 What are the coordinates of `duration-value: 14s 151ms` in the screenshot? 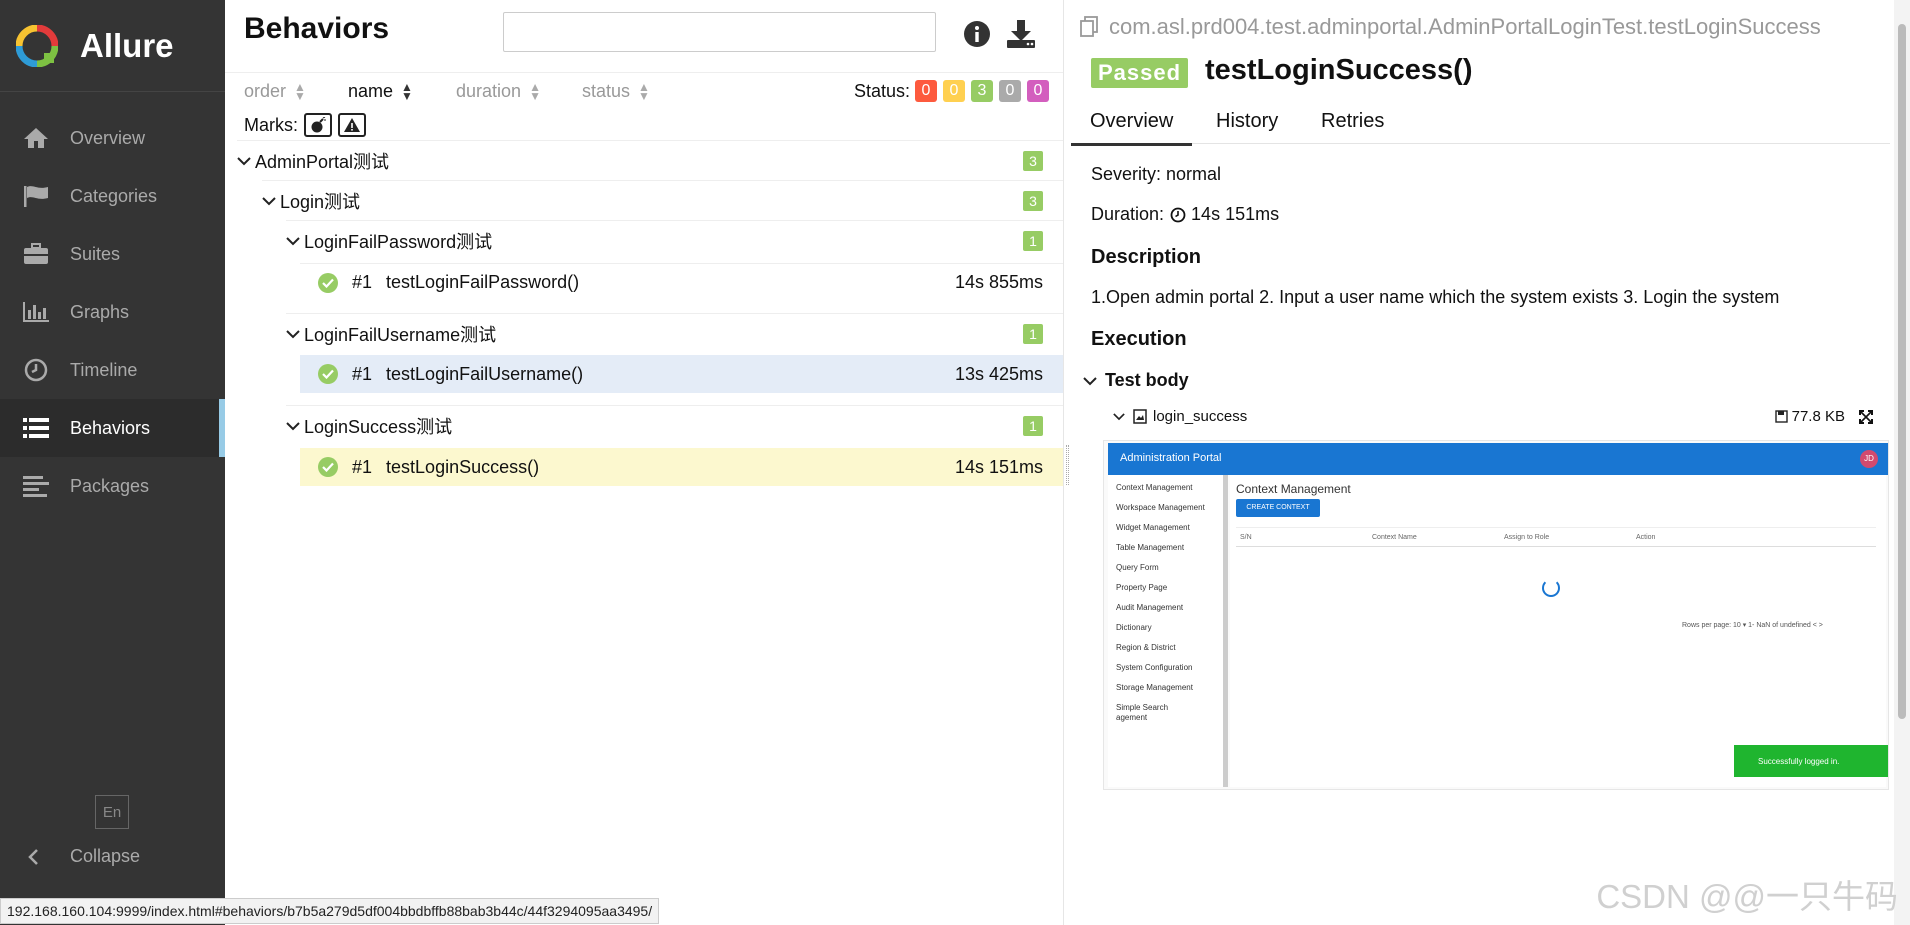 It's located at (1235, 214).